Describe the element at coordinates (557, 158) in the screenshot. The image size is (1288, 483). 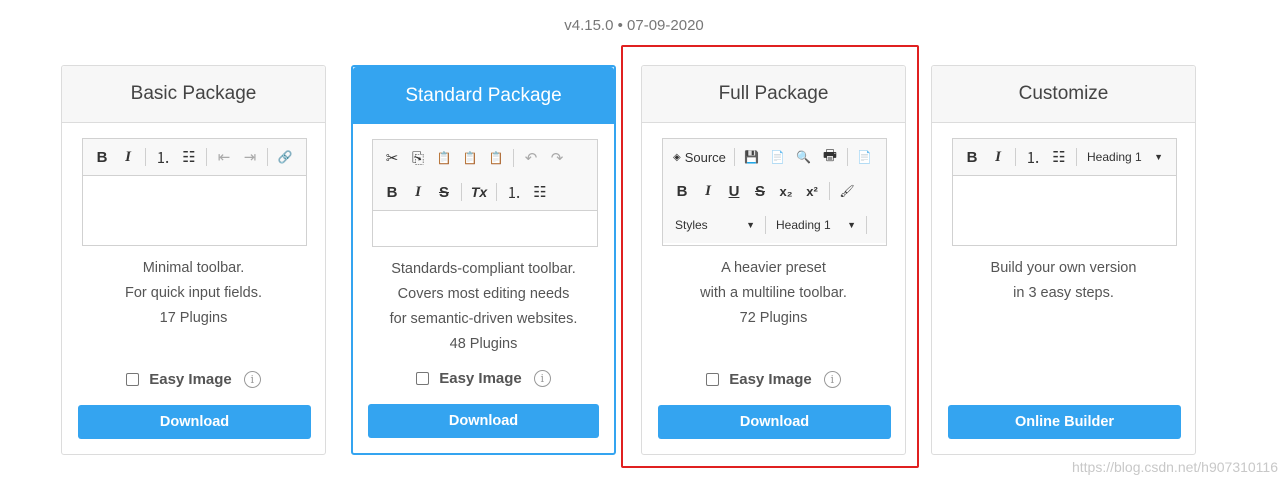
I see `redo-icon: ↷` at that location.